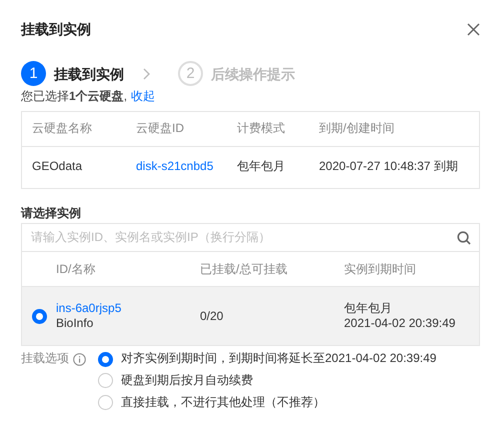 This screenshot has width=500, height=423. What do you see at coordinates (473, 29) in the screenshot?
I see `close-icon` at bounding box center [473, 29].